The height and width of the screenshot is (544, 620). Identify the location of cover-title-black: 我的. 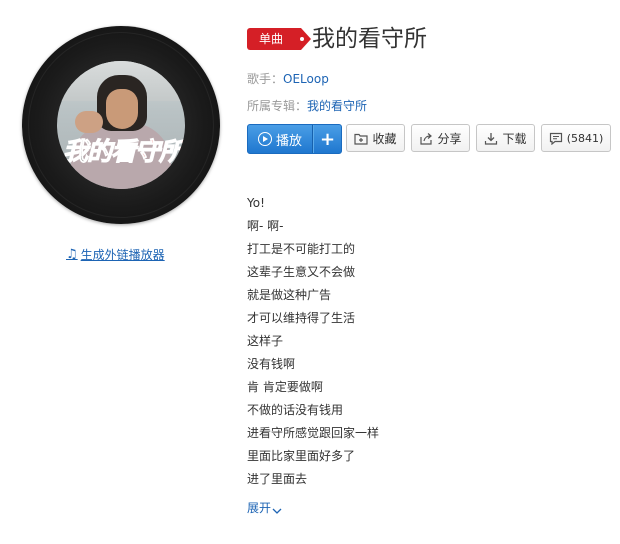
(87, 152).